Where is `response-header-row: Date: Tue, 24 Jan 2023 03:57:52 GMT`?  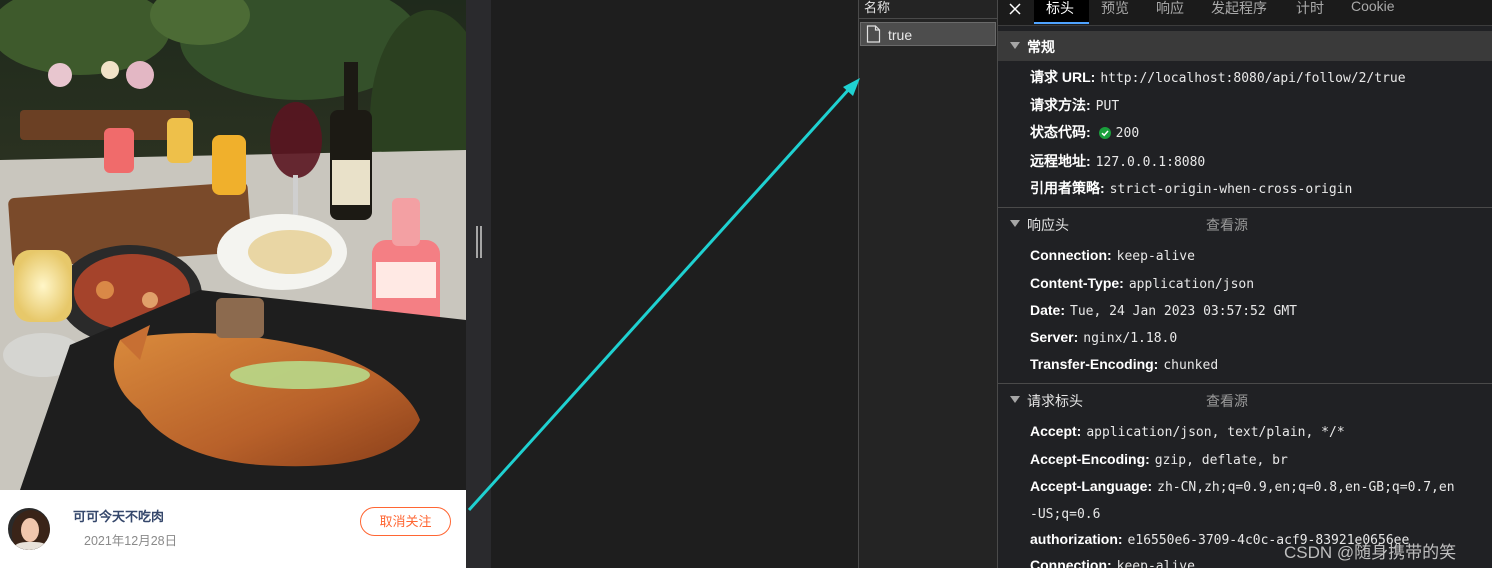 response-header-row: Date: Tue, 24 Jan 2023 03:57:52 GMT is located at coordinates (1163, 309).